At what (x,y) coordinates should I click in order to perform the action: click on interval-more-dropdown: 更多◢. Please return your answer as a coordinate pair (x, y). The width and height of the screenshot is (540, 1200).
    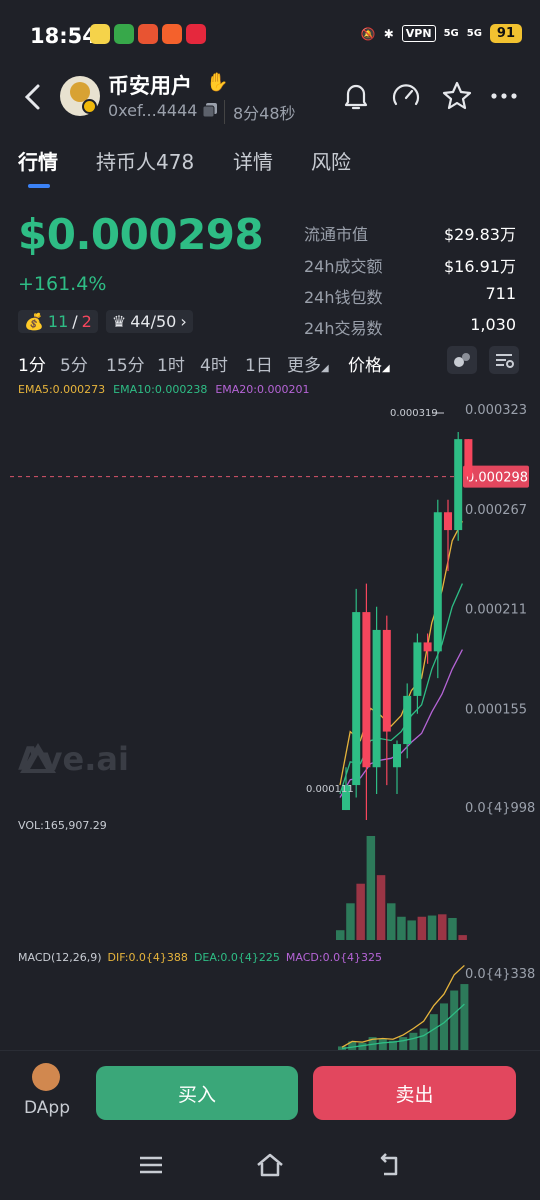
    Looking at the image, I should click on (308, 363).